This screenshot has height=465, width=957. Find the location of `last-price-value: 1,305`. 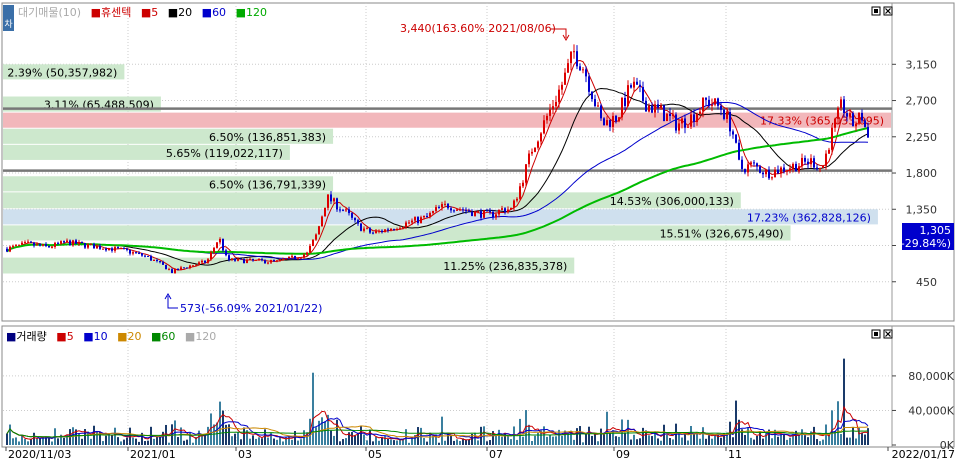

last-price-value: 1,305 is located at coordinates (936, 230).